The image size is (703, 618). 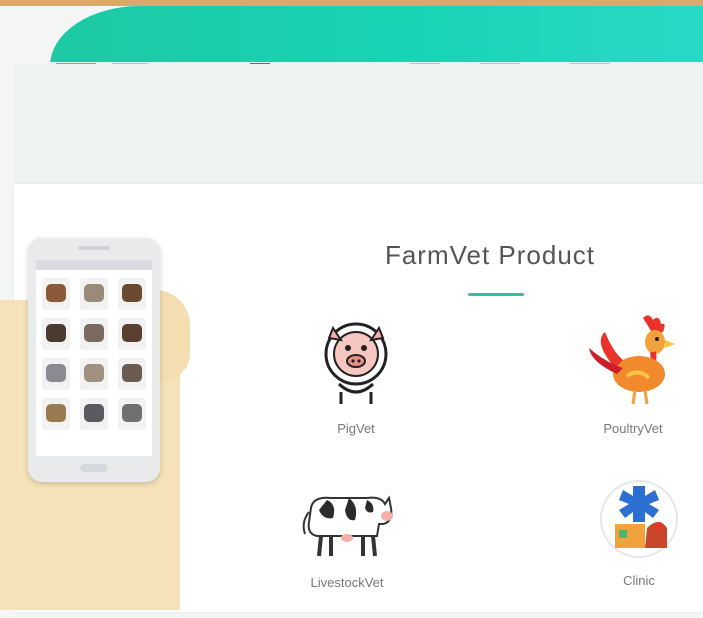 I want to click on product-poultryvet: PoultryVet, so click(x=633, y=374).